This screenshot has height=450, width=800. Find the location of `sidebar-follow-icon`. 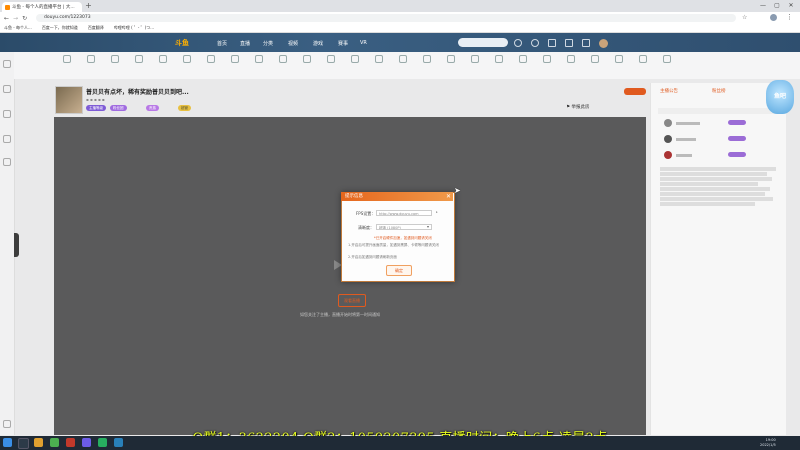

sidebar-follow-icon is located at coordinates (7, 89).